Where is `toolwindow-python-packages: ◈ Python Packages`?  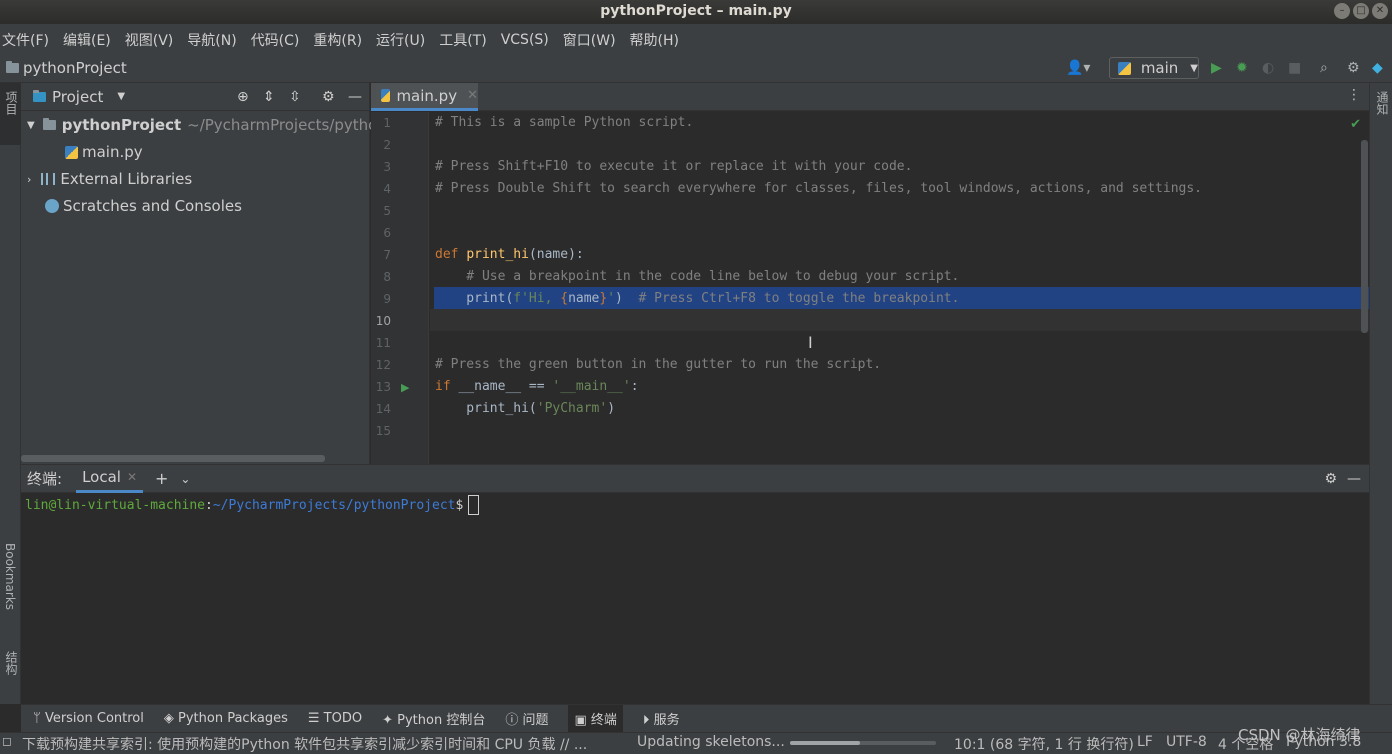 toolwindow-python-packages: ◈ Python Packages is located at coordinates (226, 718).